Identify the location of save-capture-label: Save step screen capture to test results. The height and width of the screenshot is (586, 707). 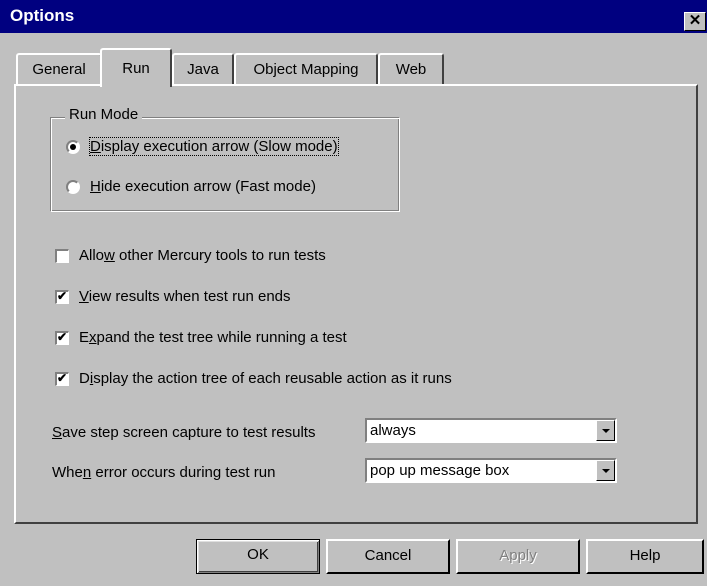
(184, 432).